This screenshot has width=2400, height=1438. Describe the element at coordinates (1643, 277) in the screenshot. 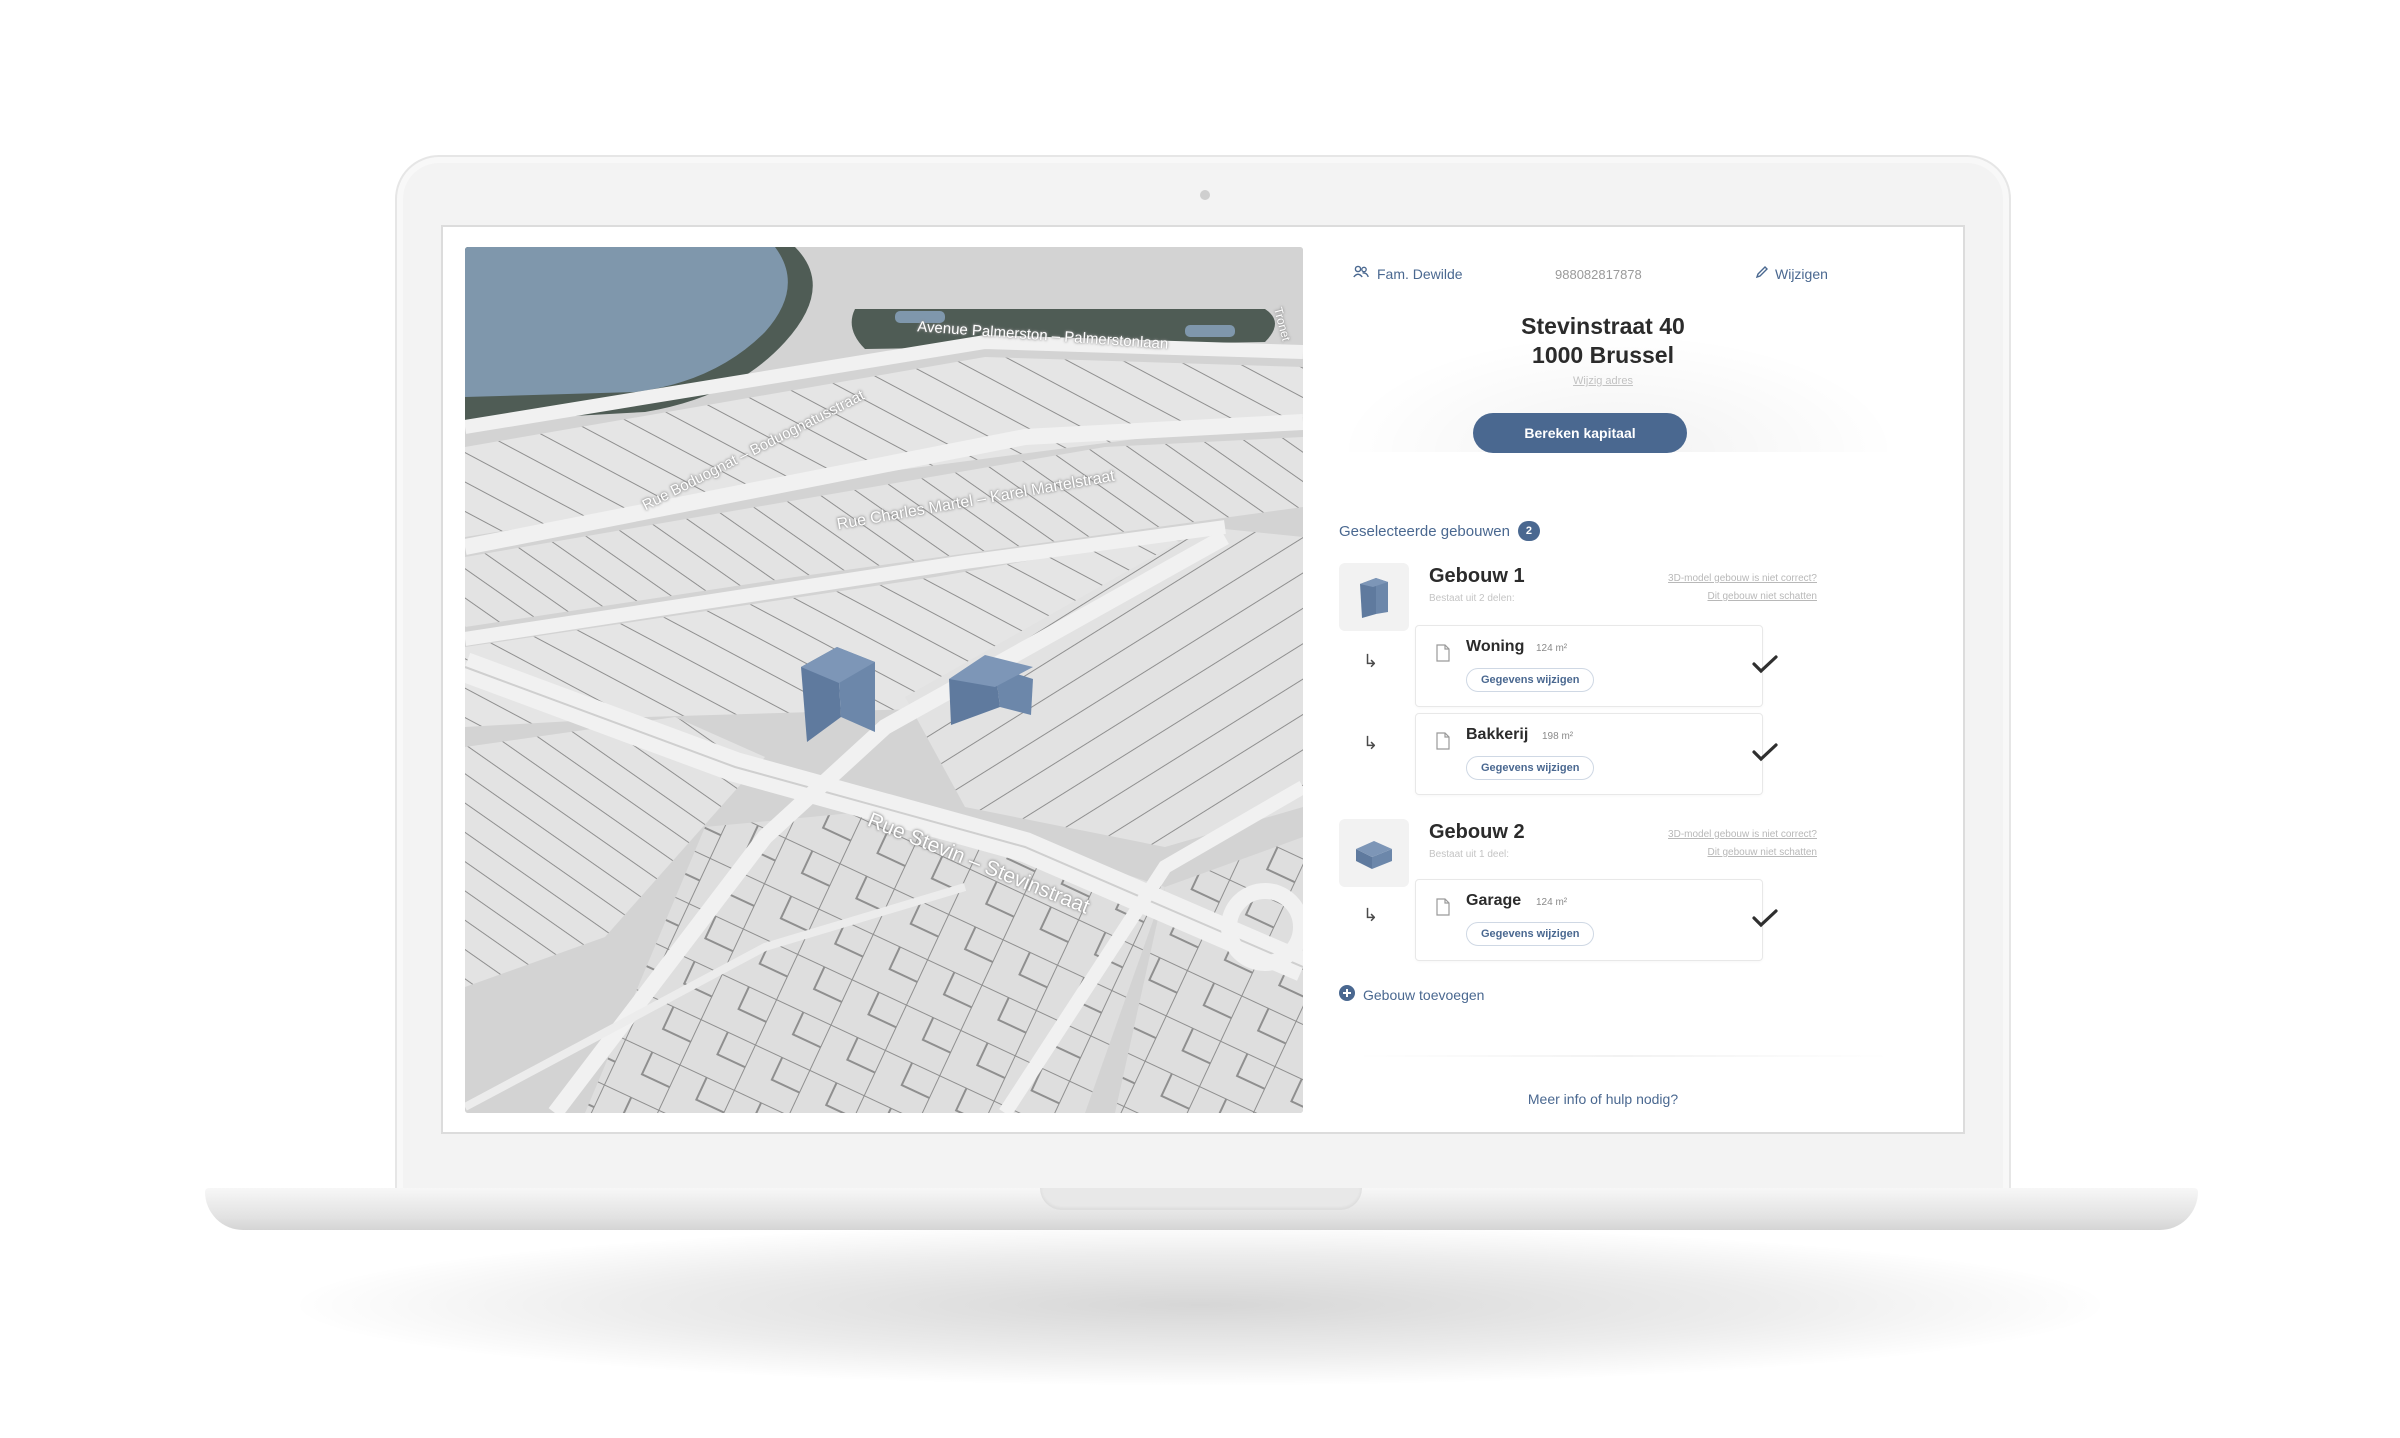

I see `client-header: Fam. Dewilde 988082817878 Wijzigen` at that location.